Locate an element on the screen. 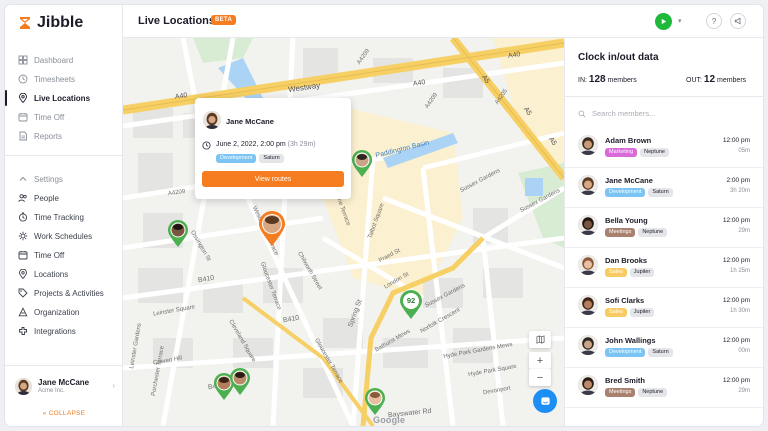 Image resolution: width=768 pixels, height=431 pixels. out-label: OUT: is located at coordinates (694, 80).